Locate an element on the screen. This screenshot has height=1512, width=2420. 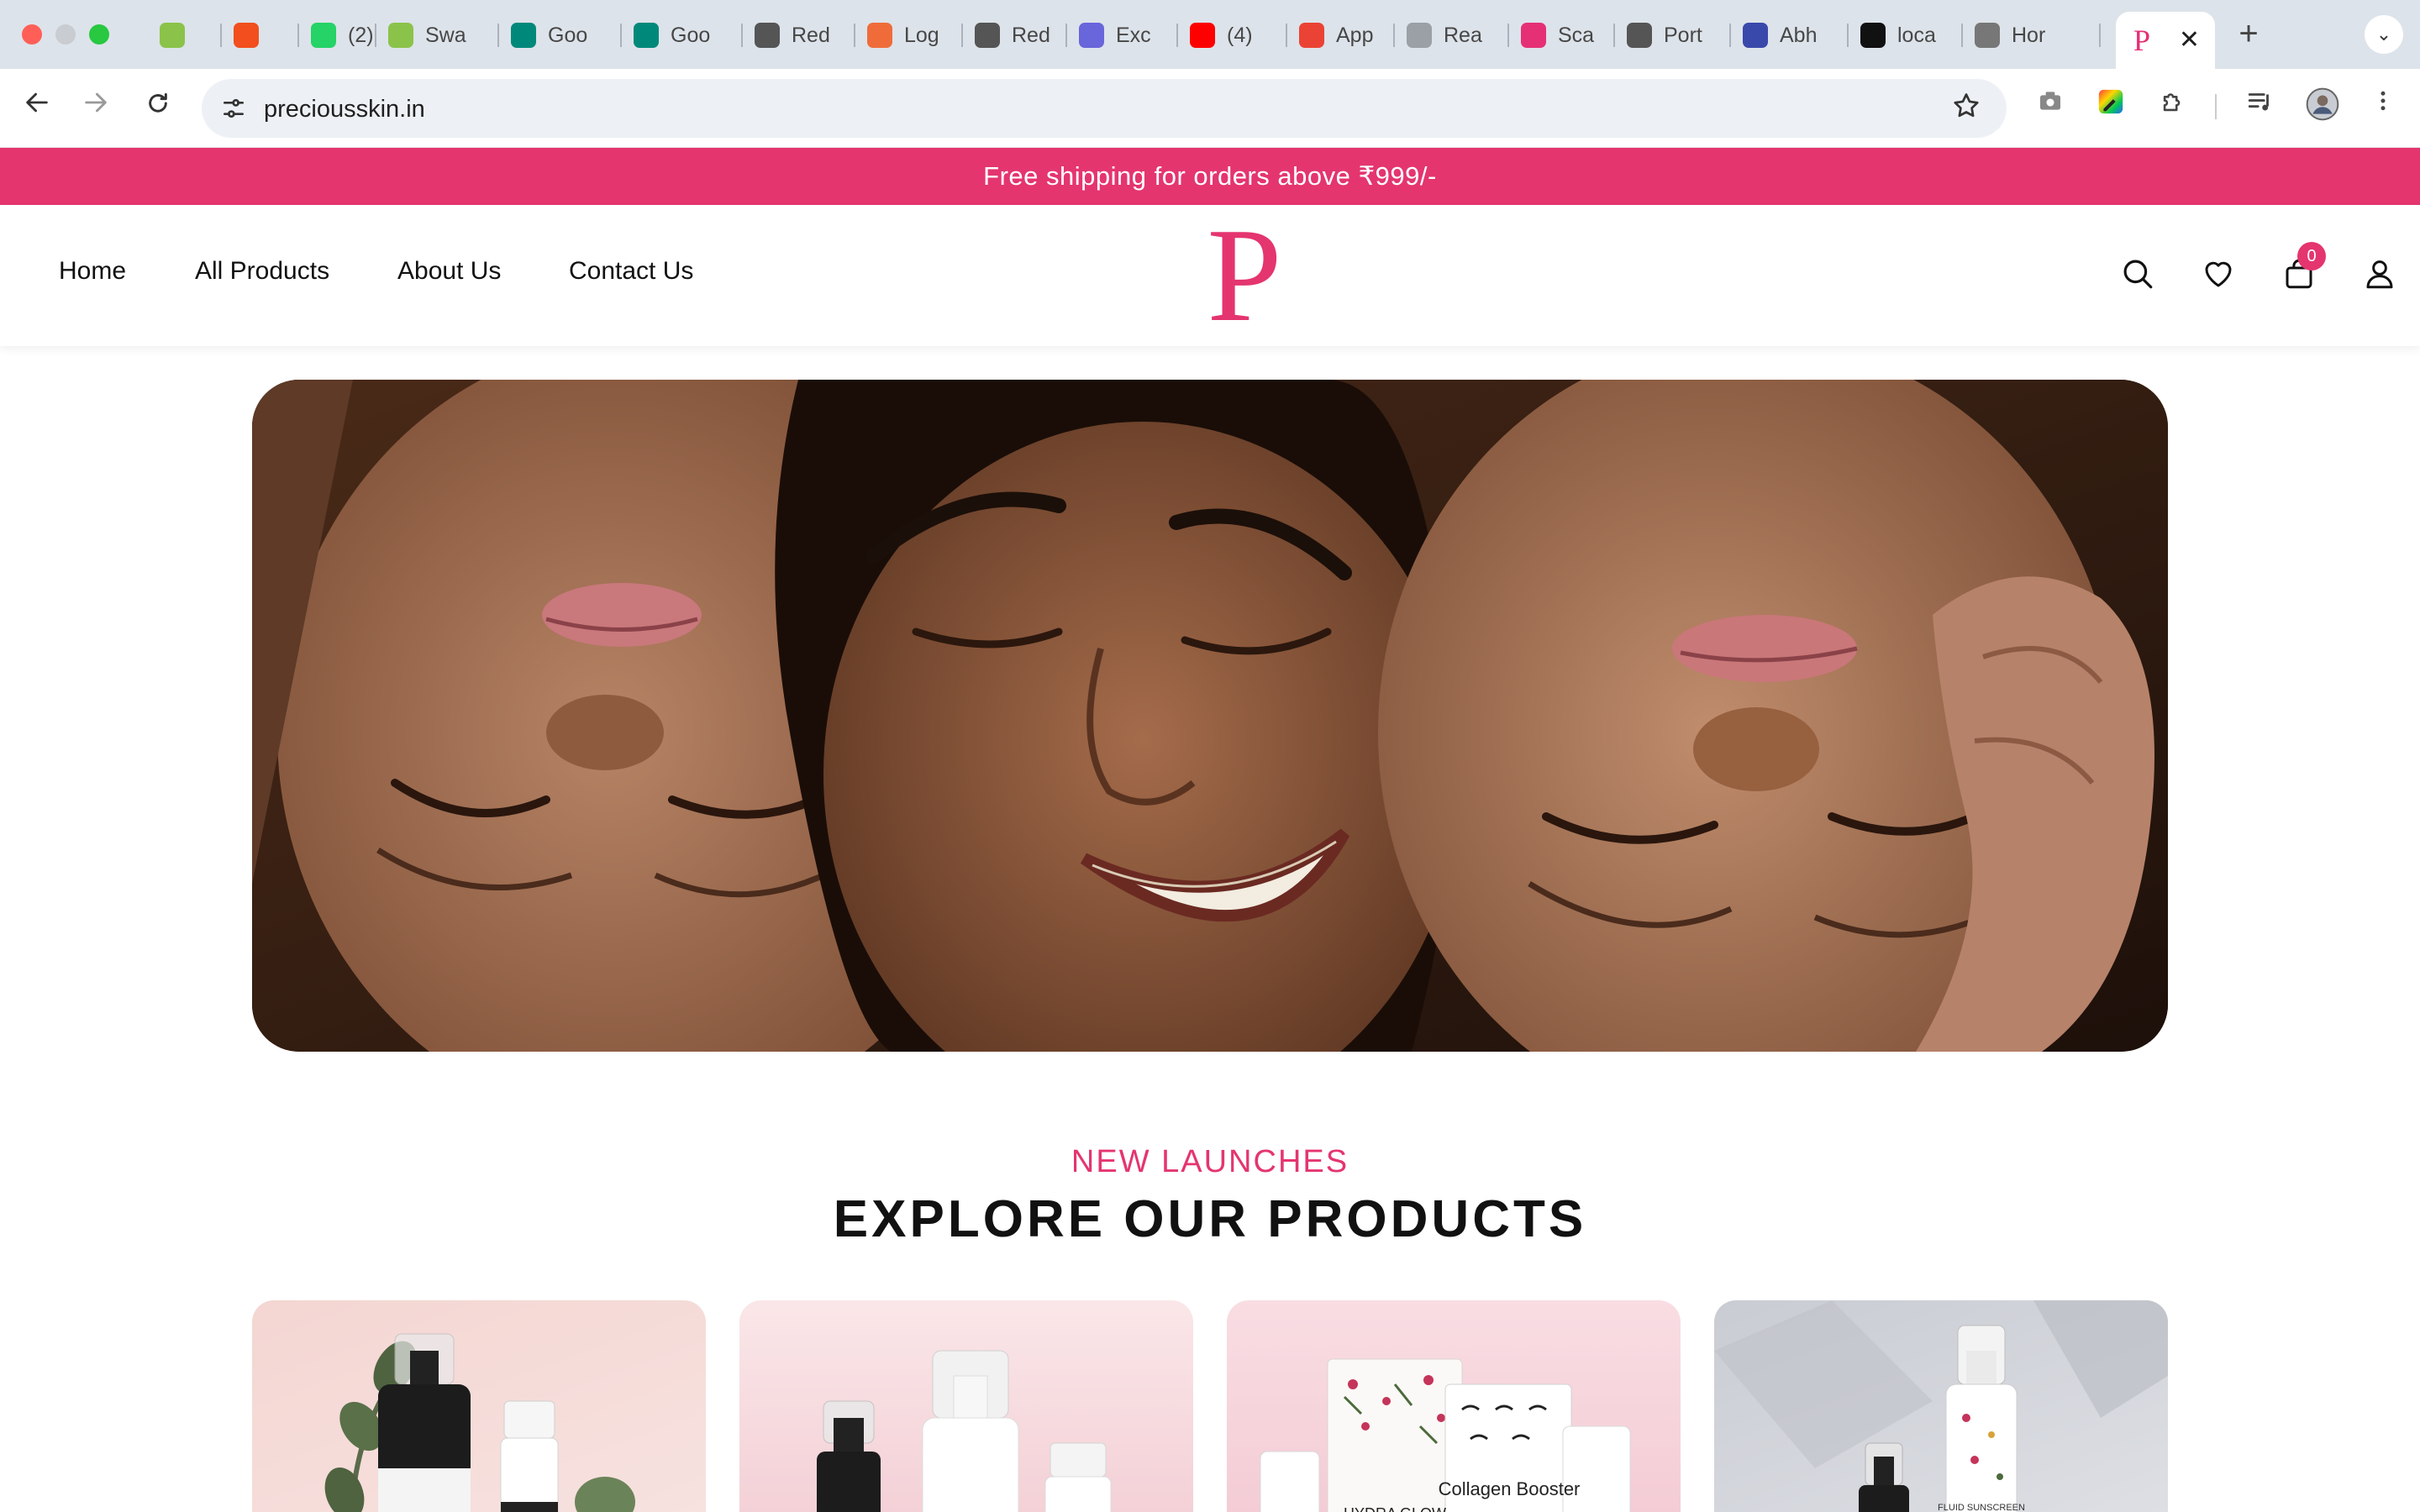
forward-button is located at coordinates (96, 107).